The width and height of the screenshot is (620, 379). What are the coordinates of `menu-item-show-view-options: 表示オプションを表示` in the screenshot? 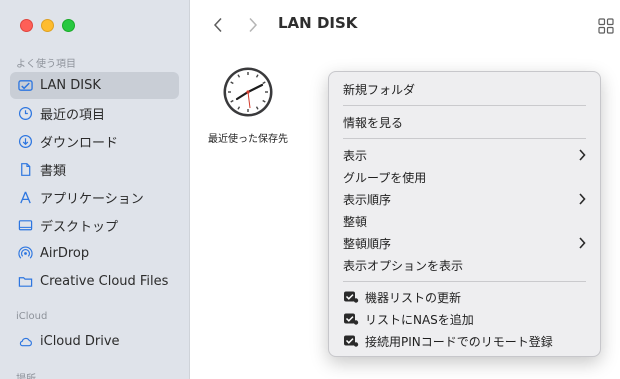 It's located at (464, 265).